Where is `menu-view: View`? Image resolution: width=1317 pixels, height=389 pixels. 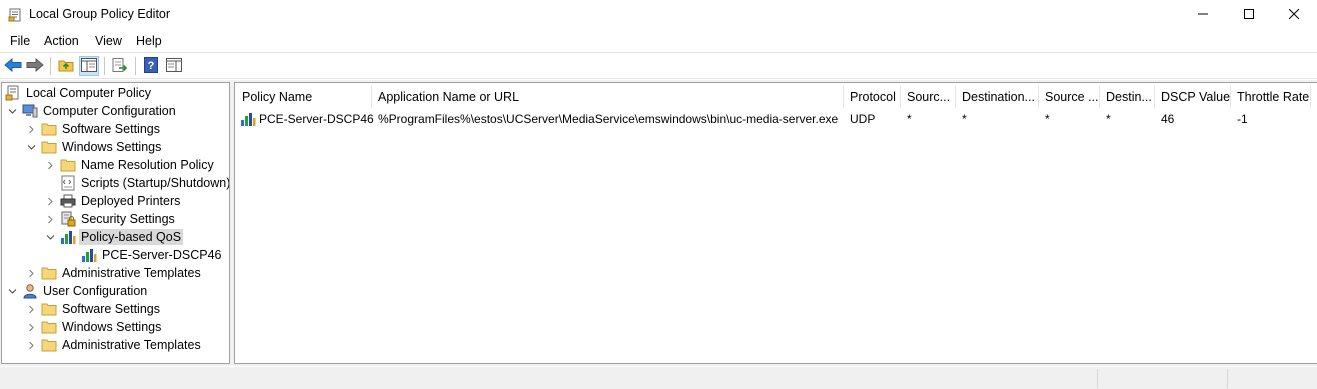 menu-view: View is located at coordinates (108, 41).